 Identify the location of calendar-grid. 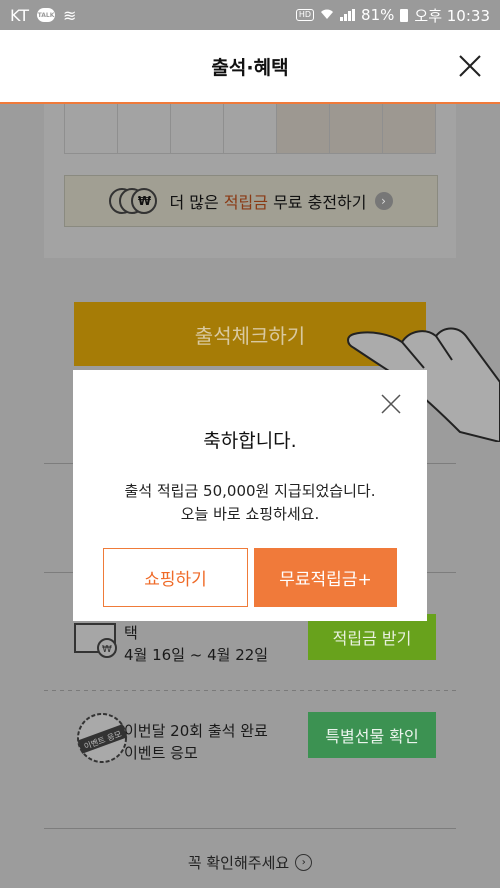
(250, 129).